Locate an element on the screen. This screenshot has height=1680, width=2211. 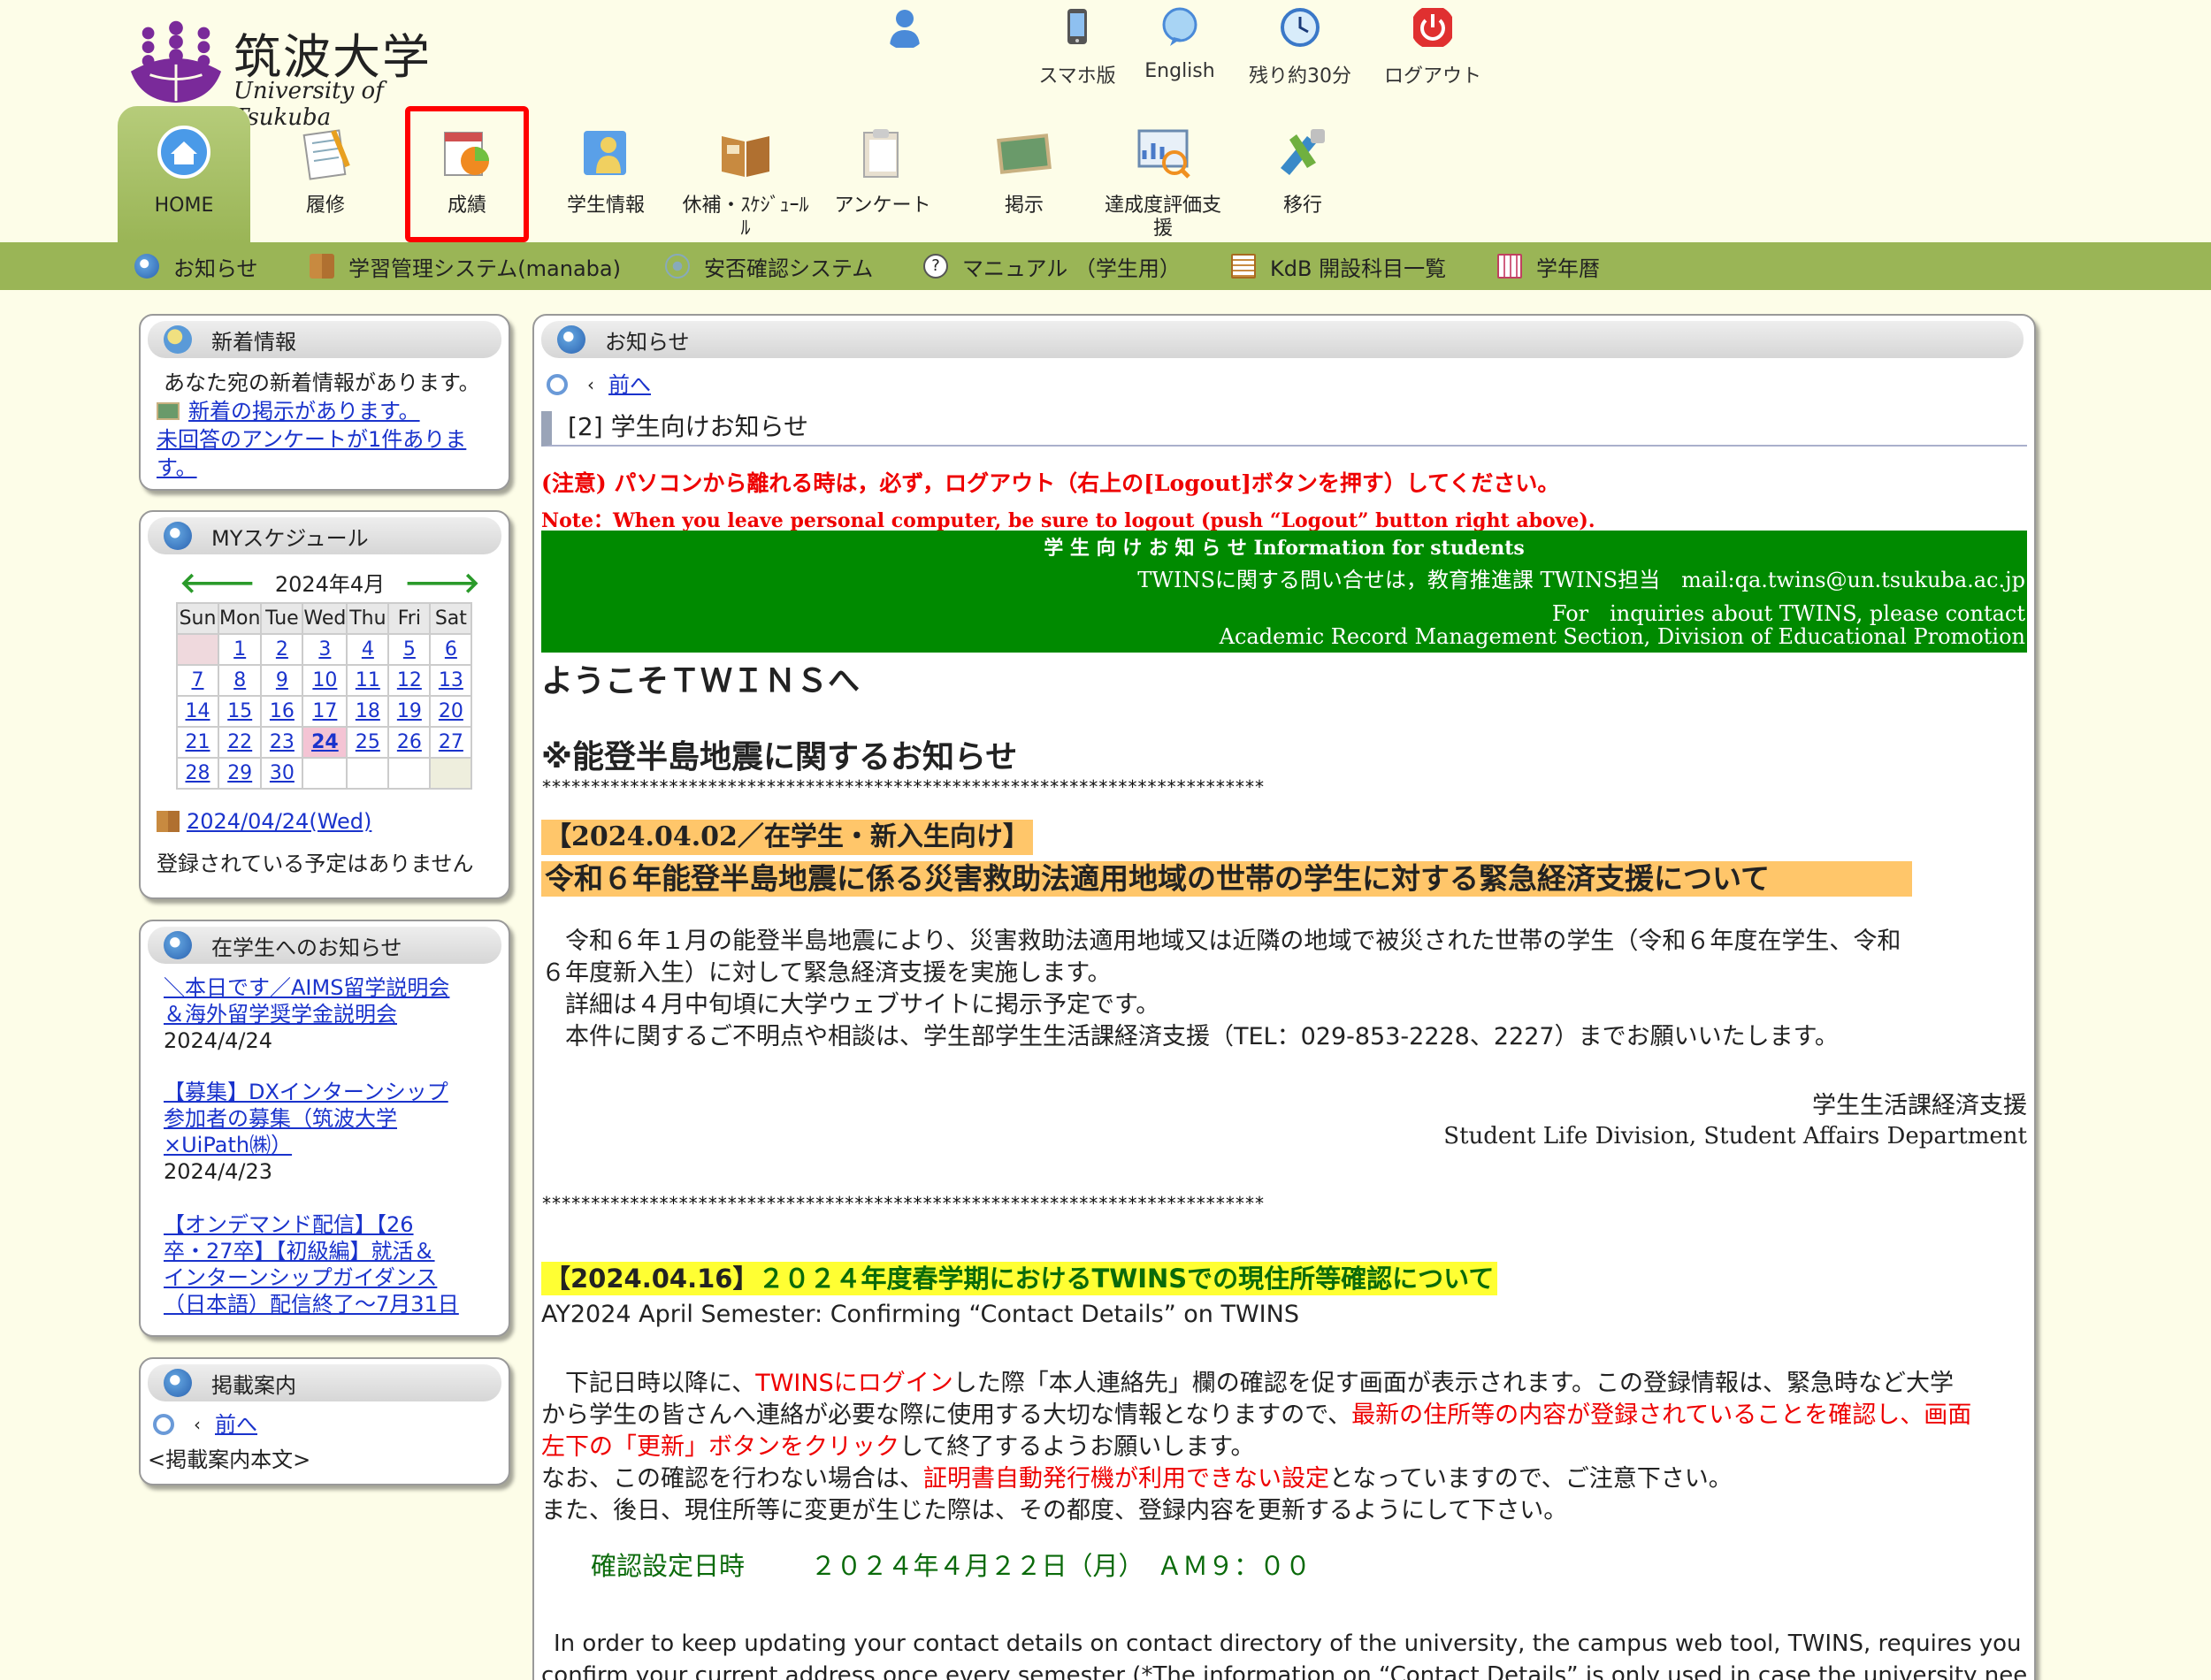
calendar-day: 14 is located at coordinates (197, 711).